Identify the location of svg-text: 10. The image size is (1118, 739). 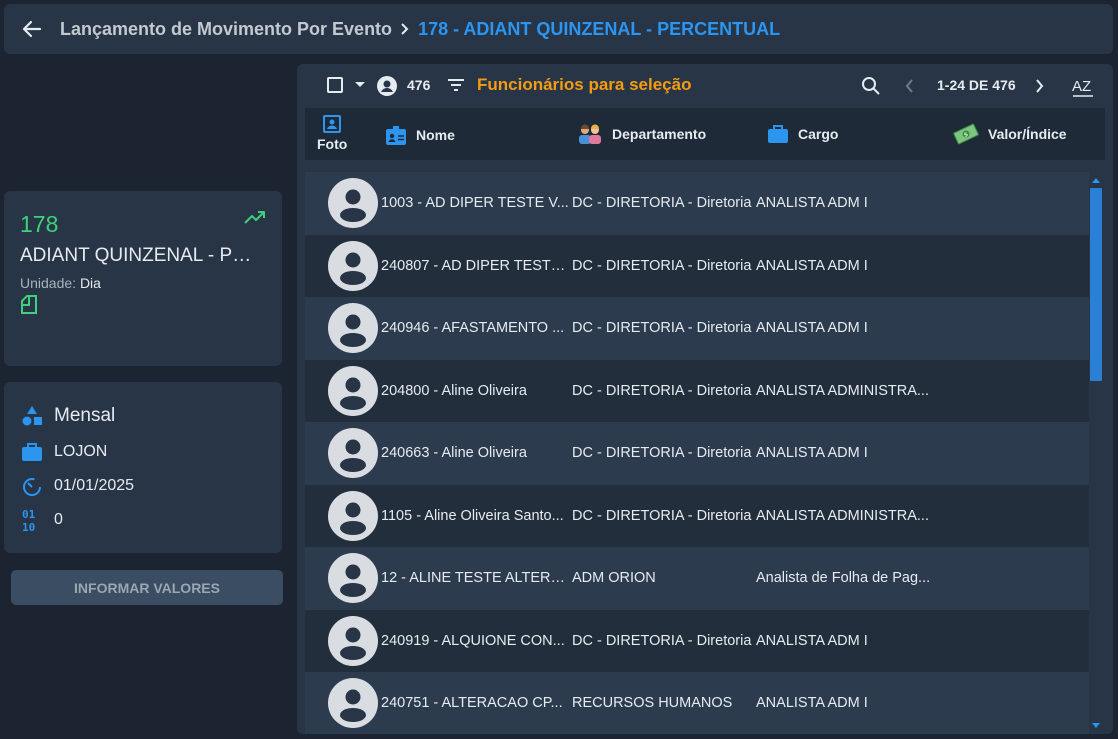
(28, 526).